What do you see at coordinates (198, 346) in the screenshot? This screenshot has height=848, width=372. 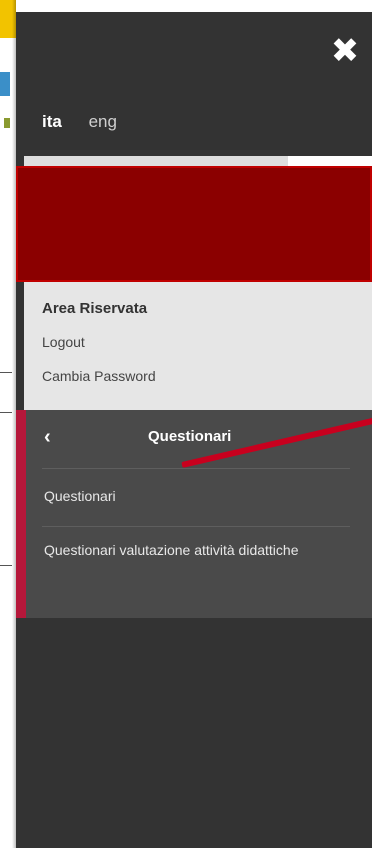 I see `reserved-area: Area Riservata Logout Cambia Password` at bounding box center [198, 346].